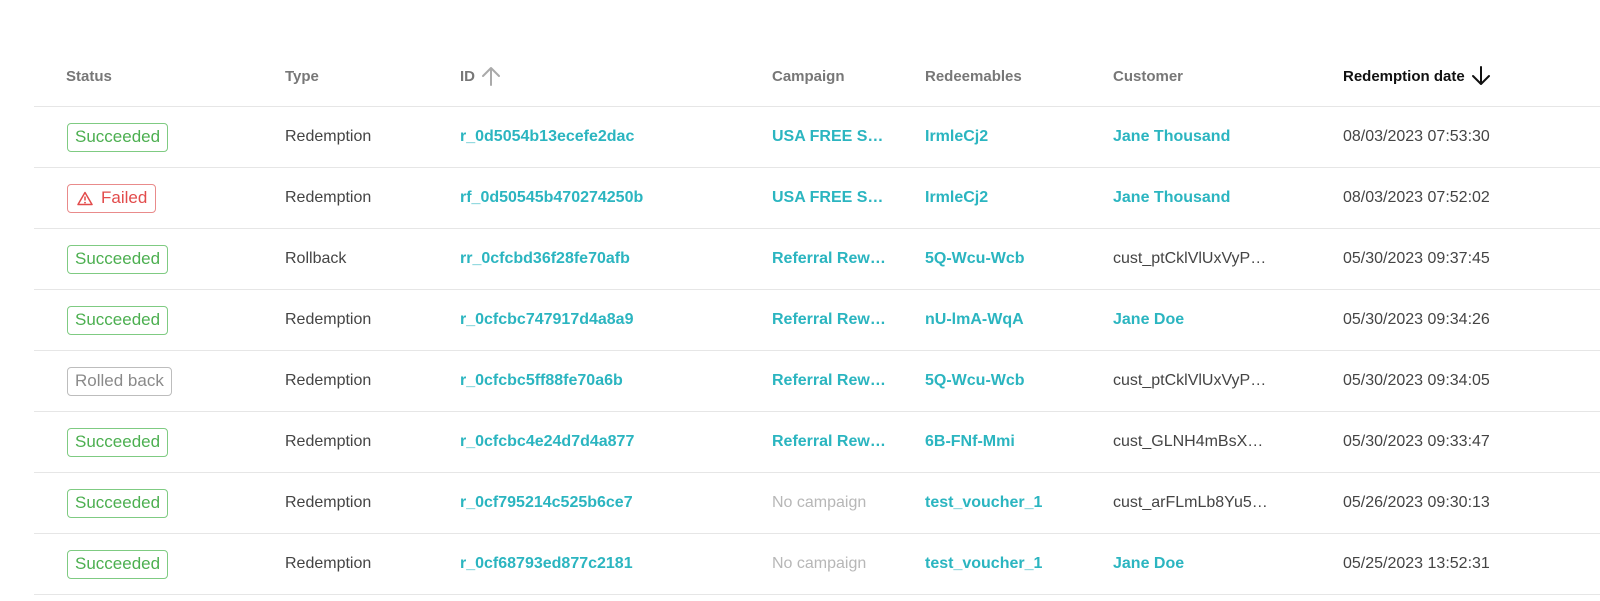  What do you see at coordinates (974, 320) in the screenshot?
I see `redeemable-link: nU-lmA-WqA` at bounding box center [974, 320].